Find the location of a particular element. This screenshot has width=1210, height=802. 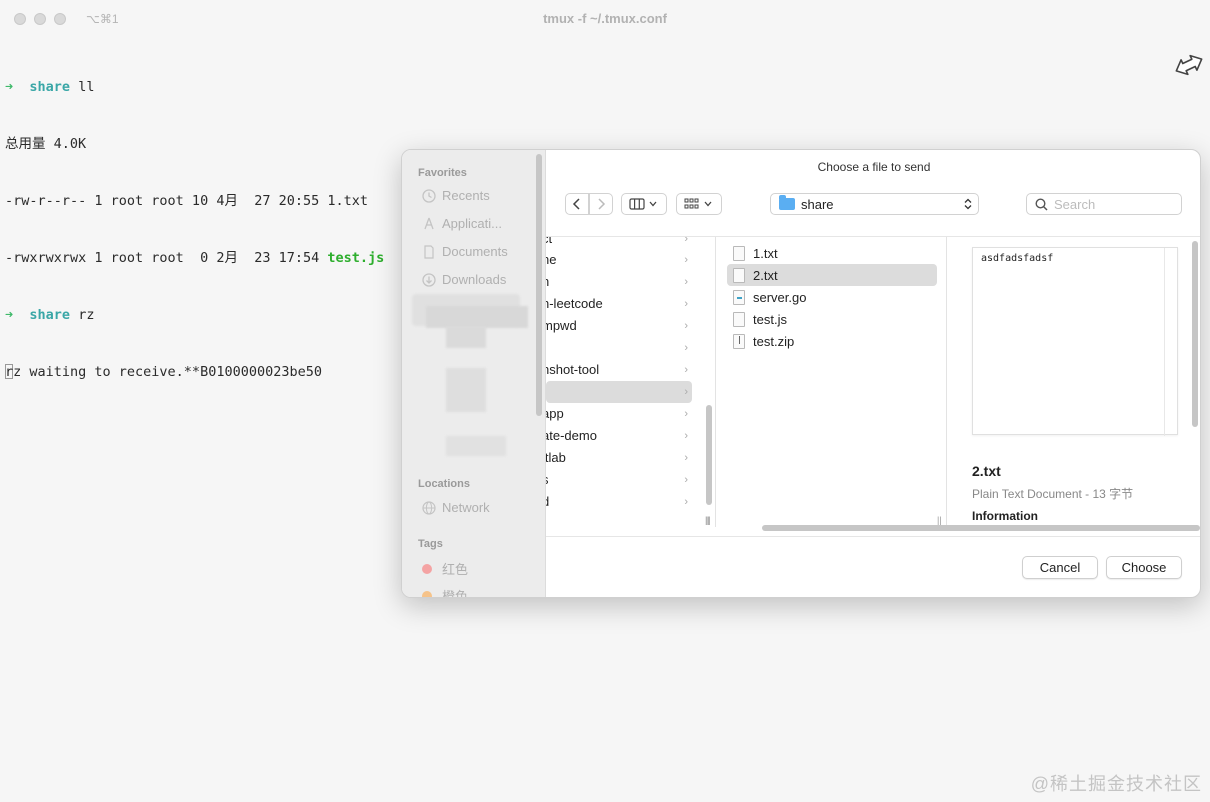

folder-item: nshot-tool › is located at coordinates (619, 370).